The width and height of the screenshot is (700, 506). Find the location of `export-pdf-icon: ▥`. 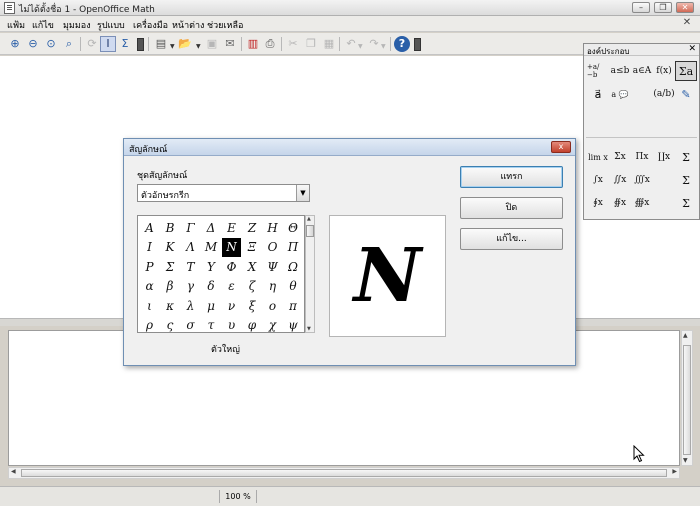

export-pdf-icon: ▥ is located at coordinates (253, 44).